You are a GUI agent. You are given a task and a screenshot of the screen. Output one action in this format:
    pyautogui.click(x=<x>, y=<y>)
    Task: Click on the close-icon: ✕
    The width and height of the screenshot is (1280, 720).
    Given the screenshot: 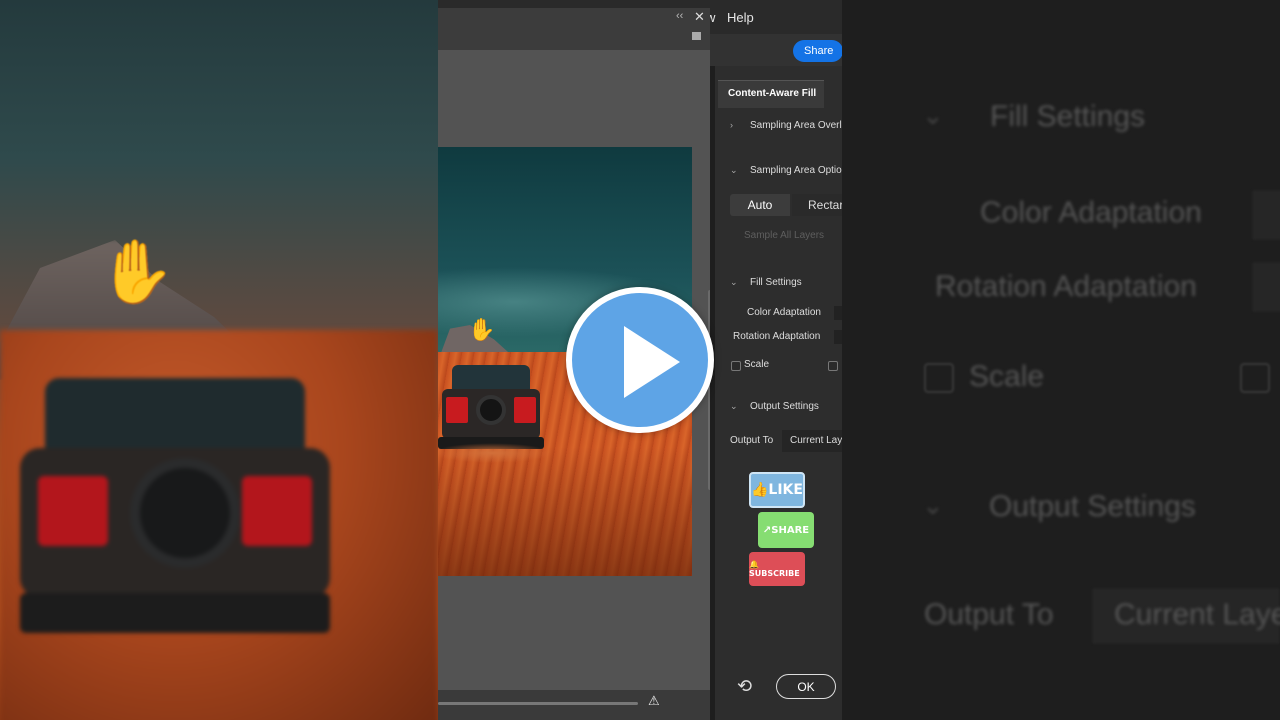 What is the action you would take?
    pyautogui.click(x=699, y=17)
    